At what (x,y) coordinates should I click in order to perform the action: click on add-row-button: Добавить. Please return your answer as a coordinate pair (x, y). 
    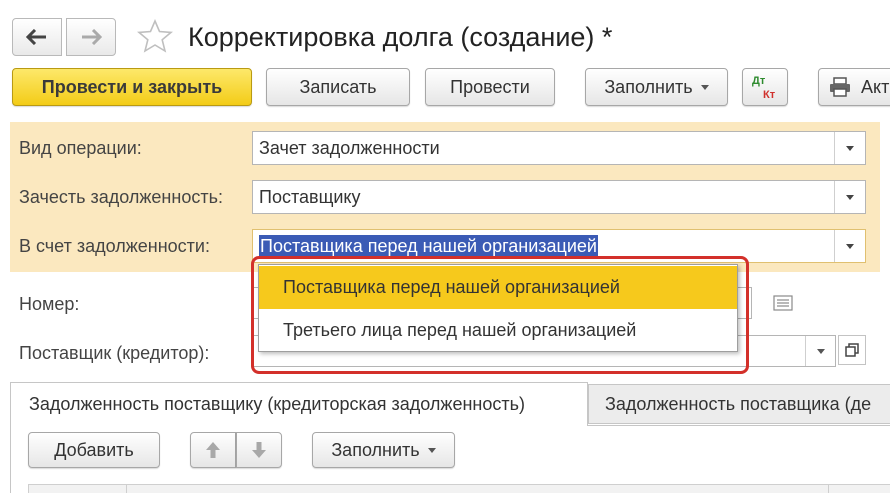
    Looking at the image, I should click on (94, 450).